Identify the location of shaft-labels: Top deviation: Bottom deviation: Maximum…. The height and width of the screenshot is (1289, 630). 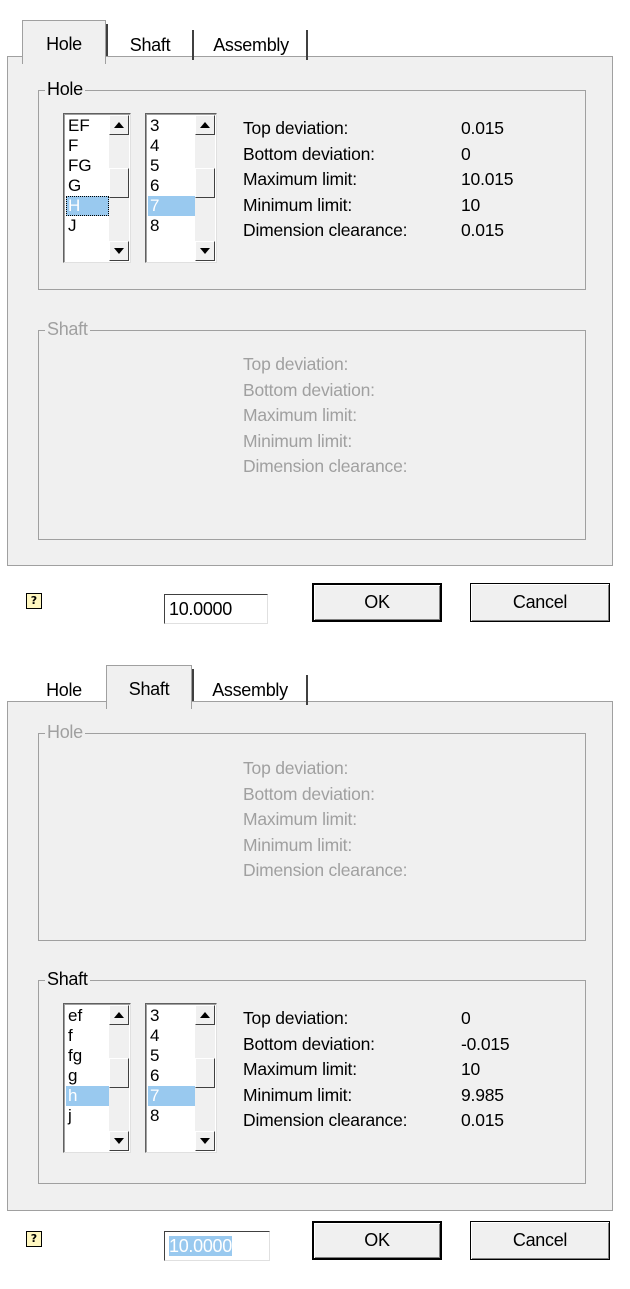
(325, 416).